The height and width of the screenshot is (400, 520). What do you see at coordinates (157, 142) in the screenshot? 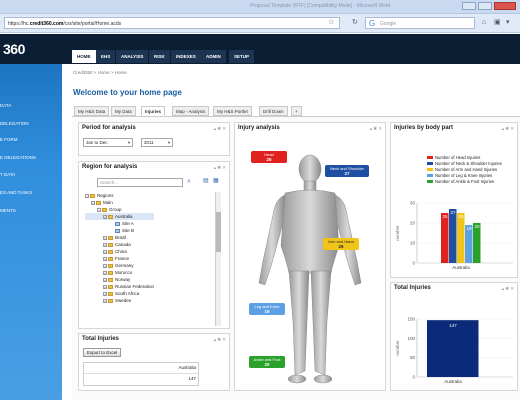
I see `year-select: 2011 ▼` at bounding box center [157, 142].